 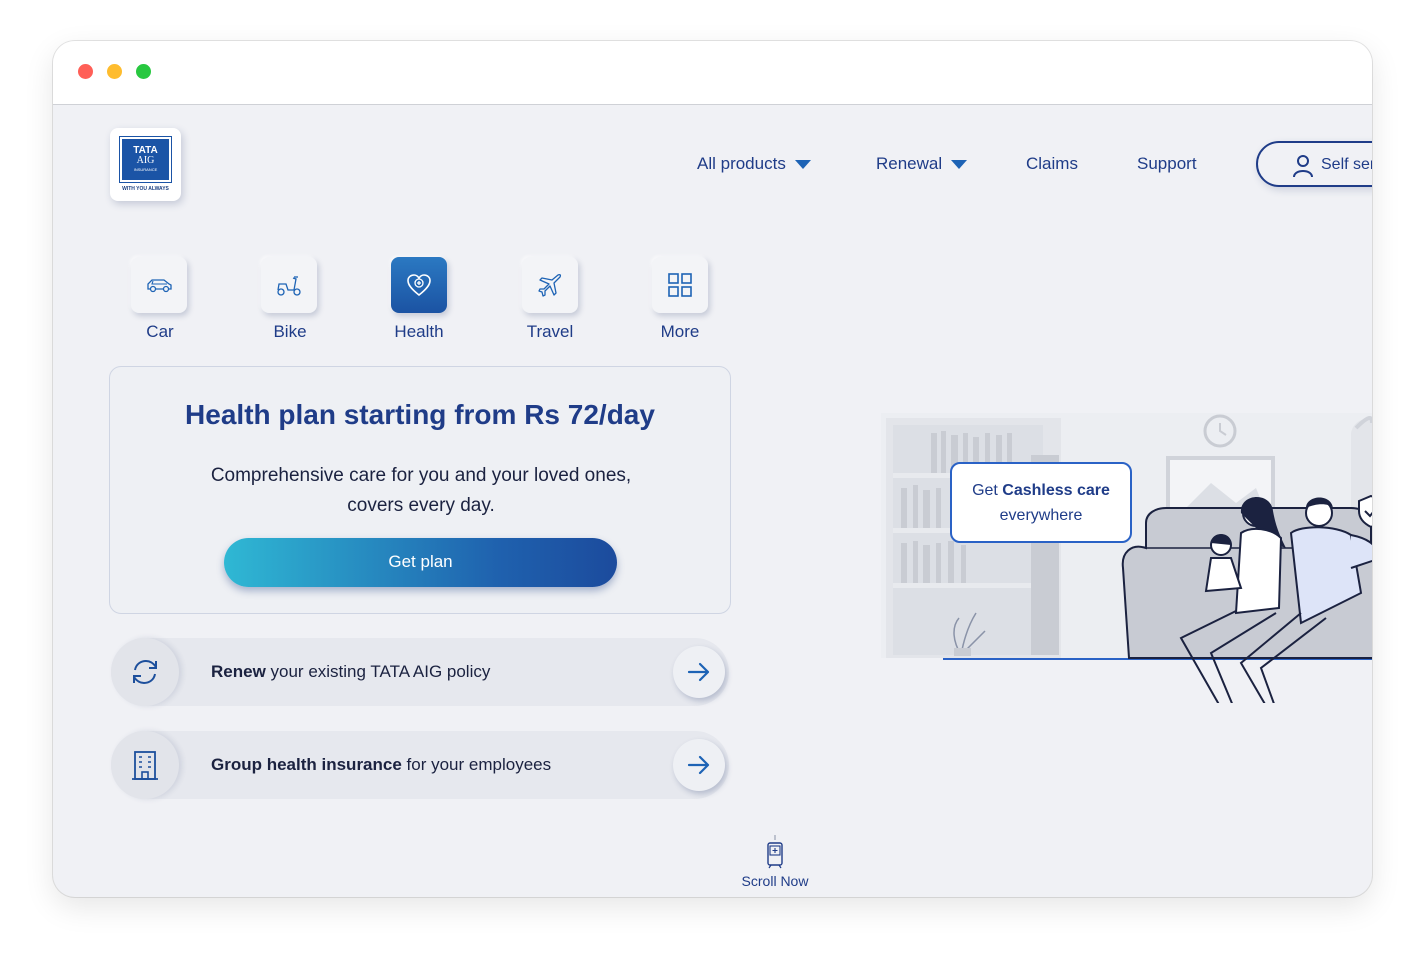 I want to click on renew-policy-row: Renew your existing TATA AIG policy, so click(x=420, y=672).